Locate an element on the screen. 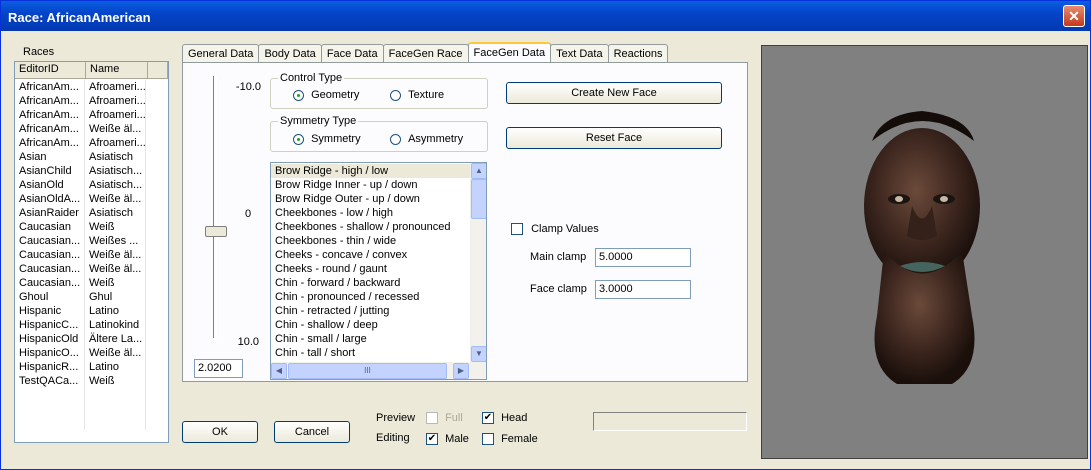  clamp-values-check is located at coordinates (517, 229).